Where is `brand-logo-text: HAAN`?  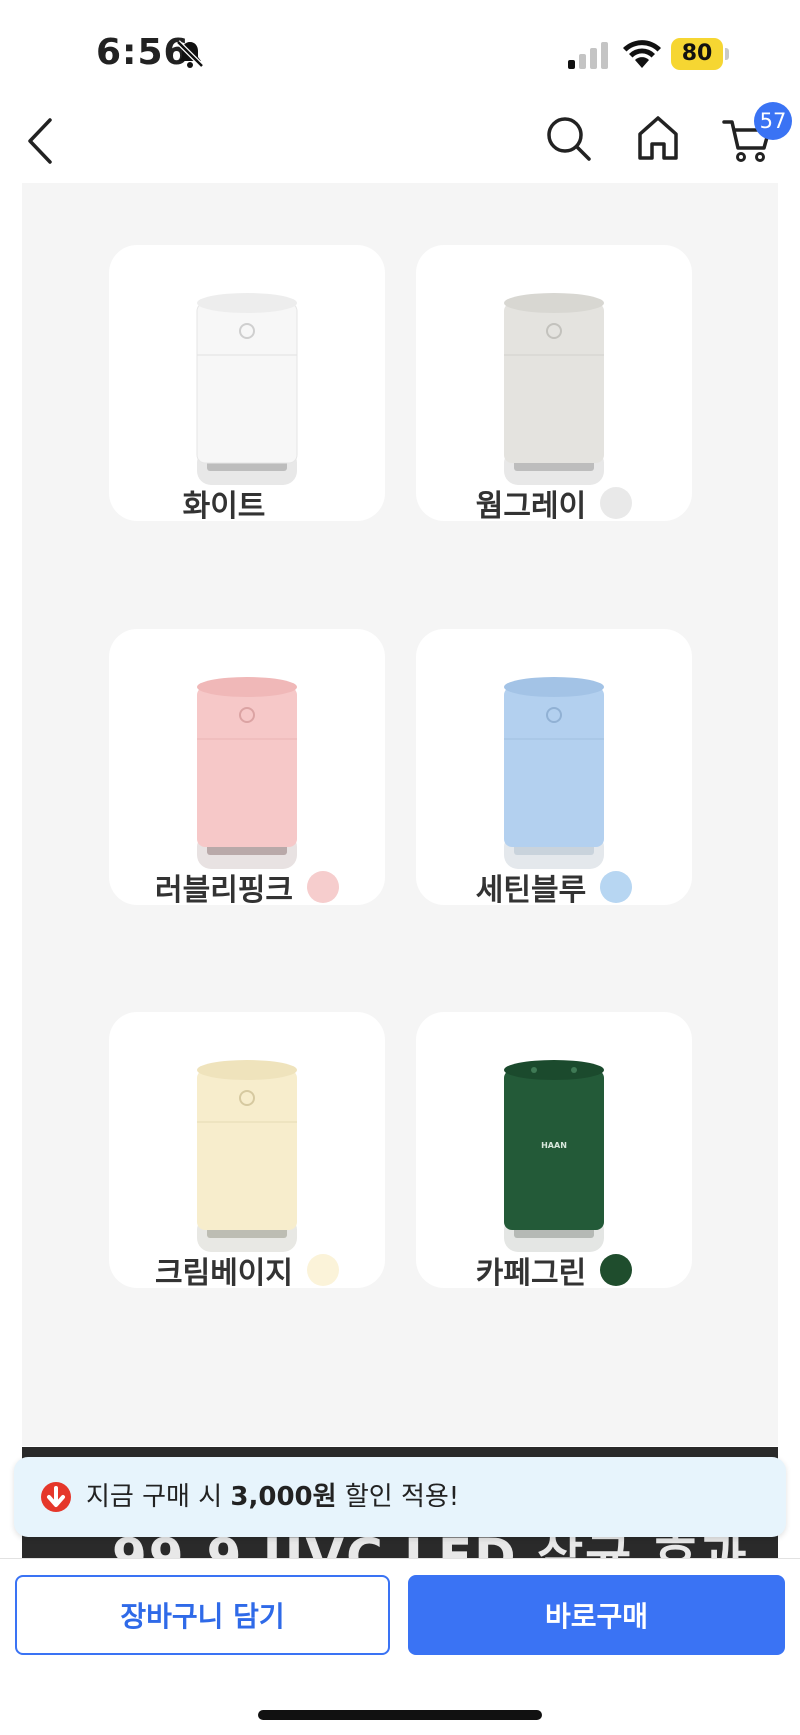
brand-logo-text: HAAN is located at coordinates (554, 1145).